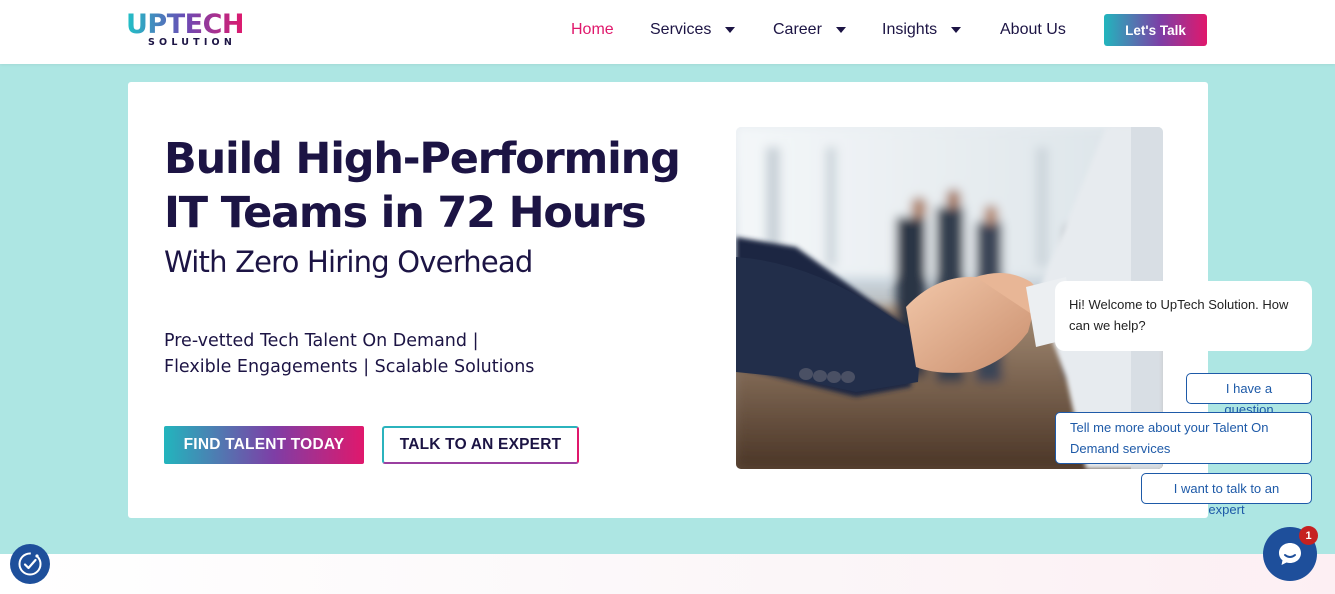 Image resolution: width=1335 pixels, height=594 pixels. I want to click on hero-title-line: Build High-Performing, so click(422, 159).